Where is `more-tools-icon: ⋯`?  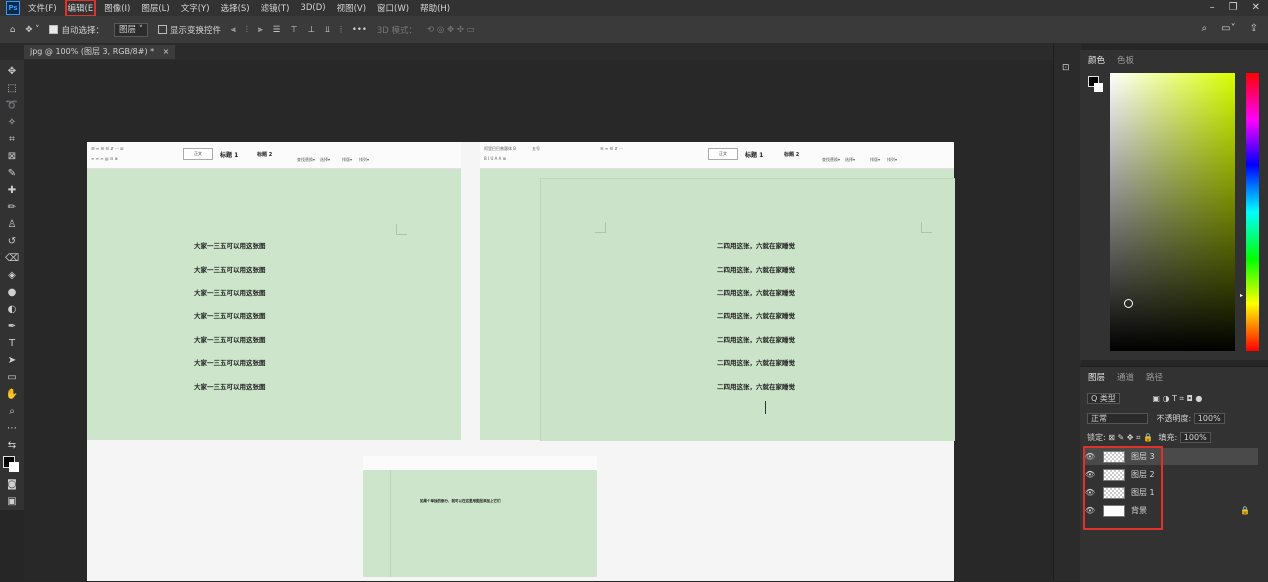
more-tools-icon: ⋯ is located at coordinates (12, 428).